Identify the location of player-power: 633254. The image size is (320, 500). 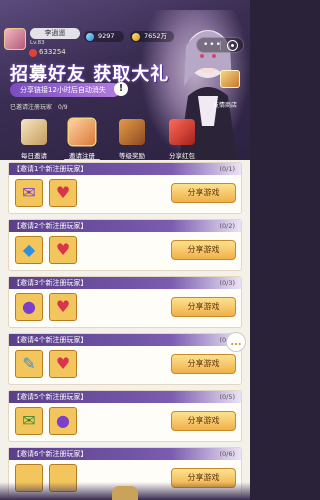
(52, 52).